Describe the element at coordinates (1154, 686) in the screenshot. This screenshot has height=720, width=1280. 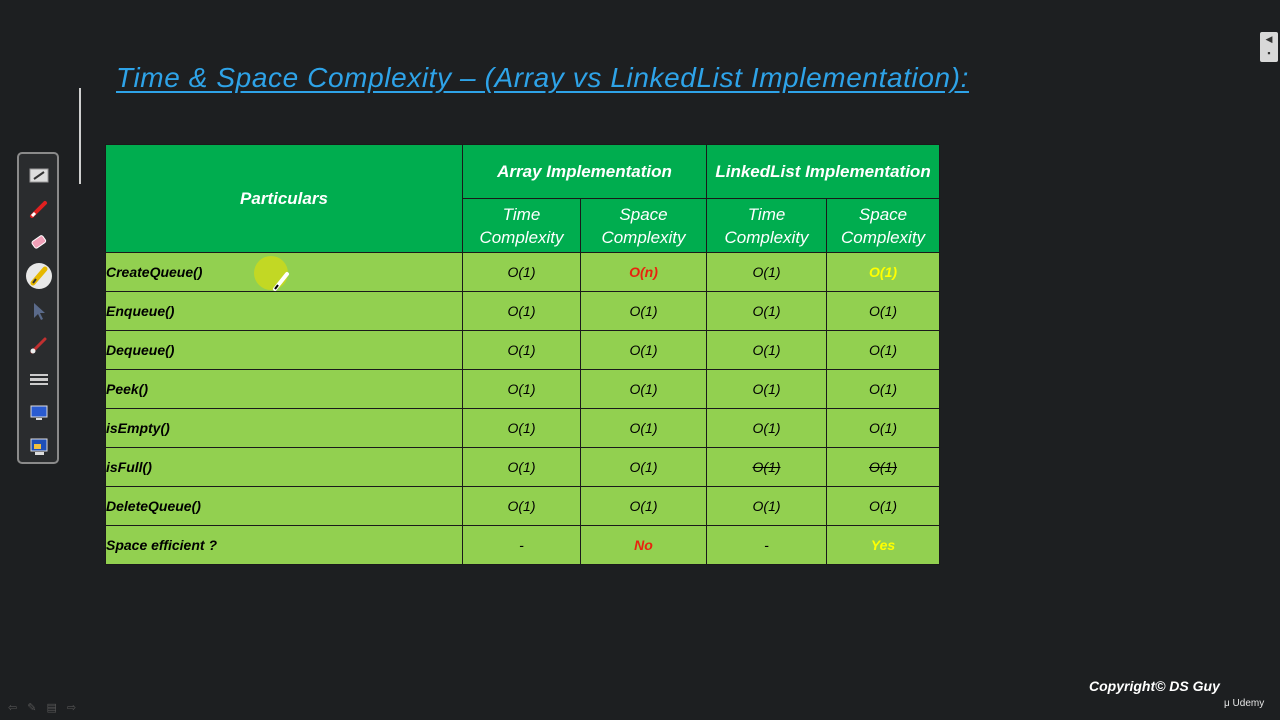
I see `copyright-text: Copyright© DS Guy` at that location.